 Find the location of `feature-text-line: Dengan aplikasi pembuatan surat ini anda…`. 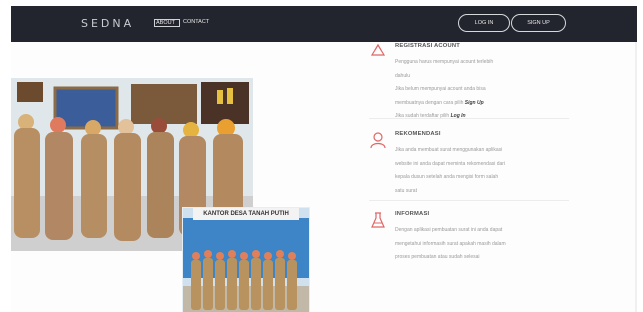

feature-text-line: Dengan aplikasi pembuatan surat ini anda… is located at coordinates (449, 230).